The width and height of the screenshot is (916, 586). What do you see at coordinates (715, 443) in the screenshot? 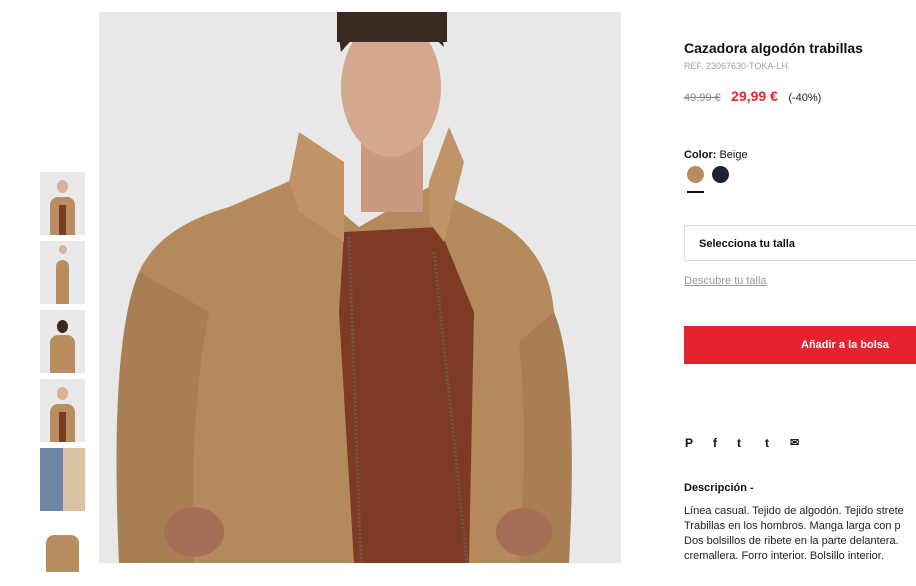
I see `facebook-icon: f` at bounding box center [715, 443].